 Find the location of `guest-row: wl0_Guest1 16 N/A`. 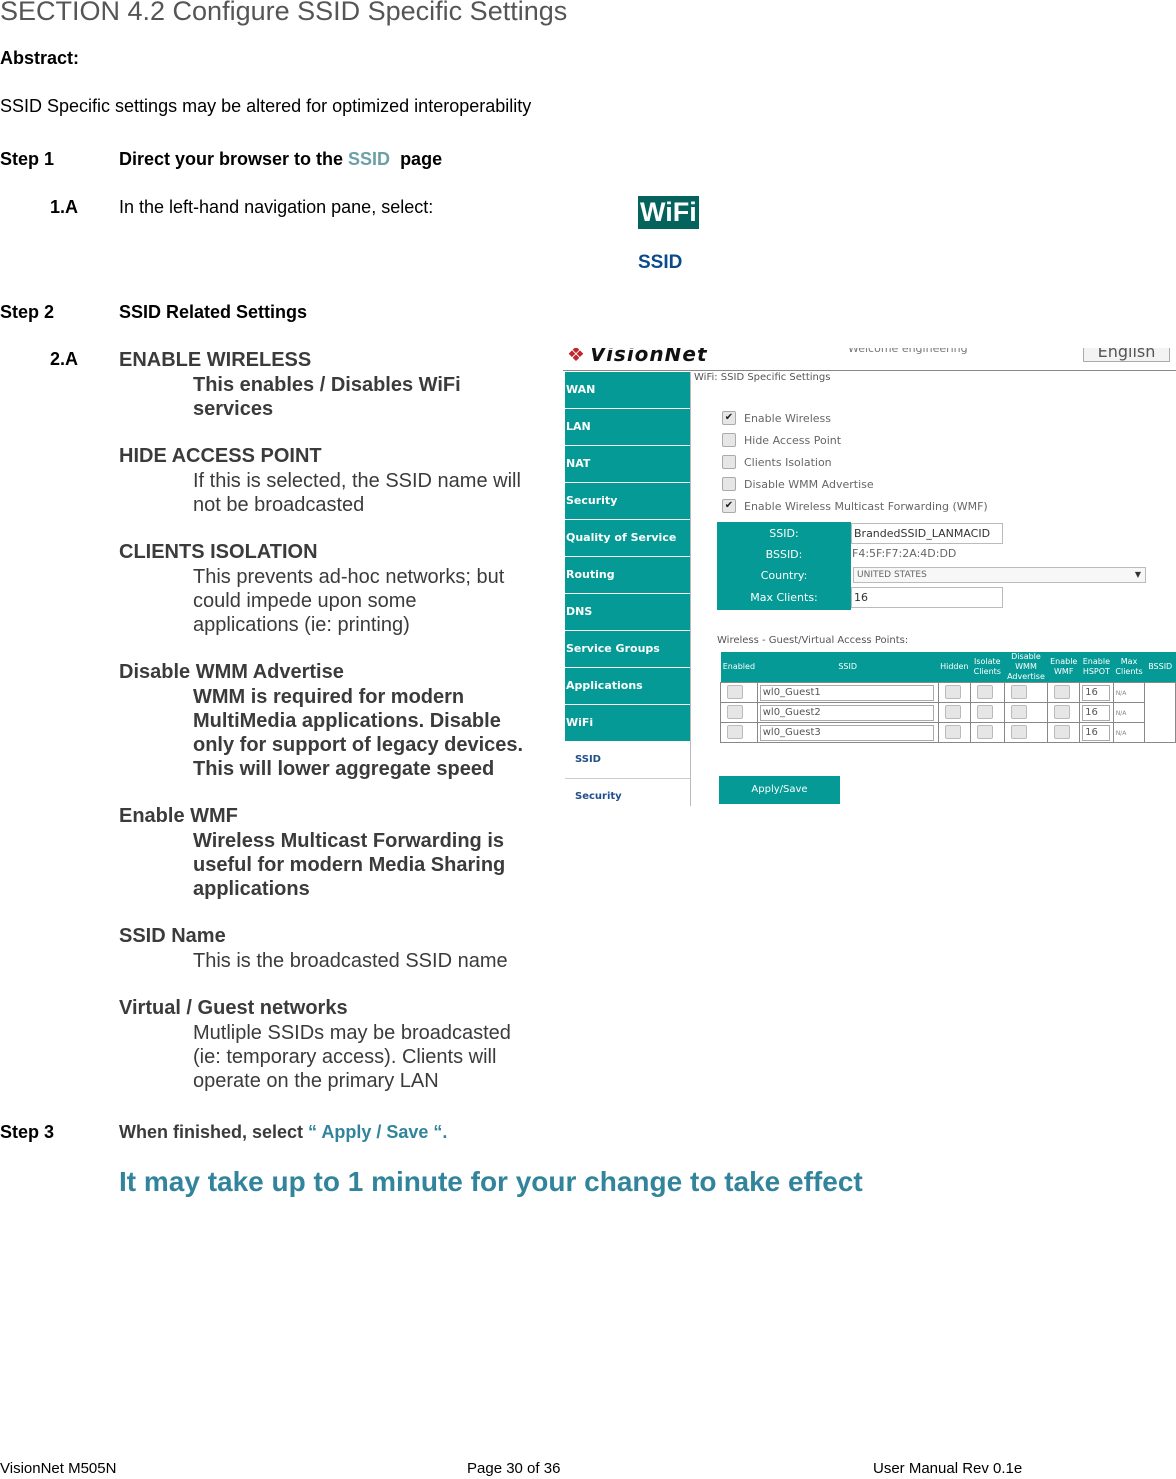

guest-row: wl0_Guest1 16 N/A is located at coordinates (948, 712).